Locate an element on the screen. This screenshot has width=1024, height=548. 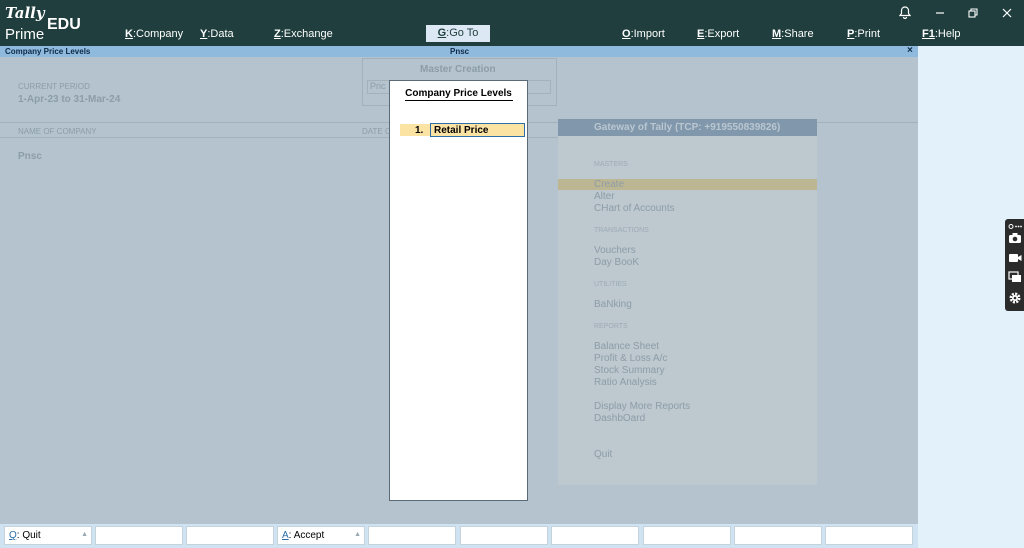
menu-go-to: G:Go To is located at coordinates (458, 33).